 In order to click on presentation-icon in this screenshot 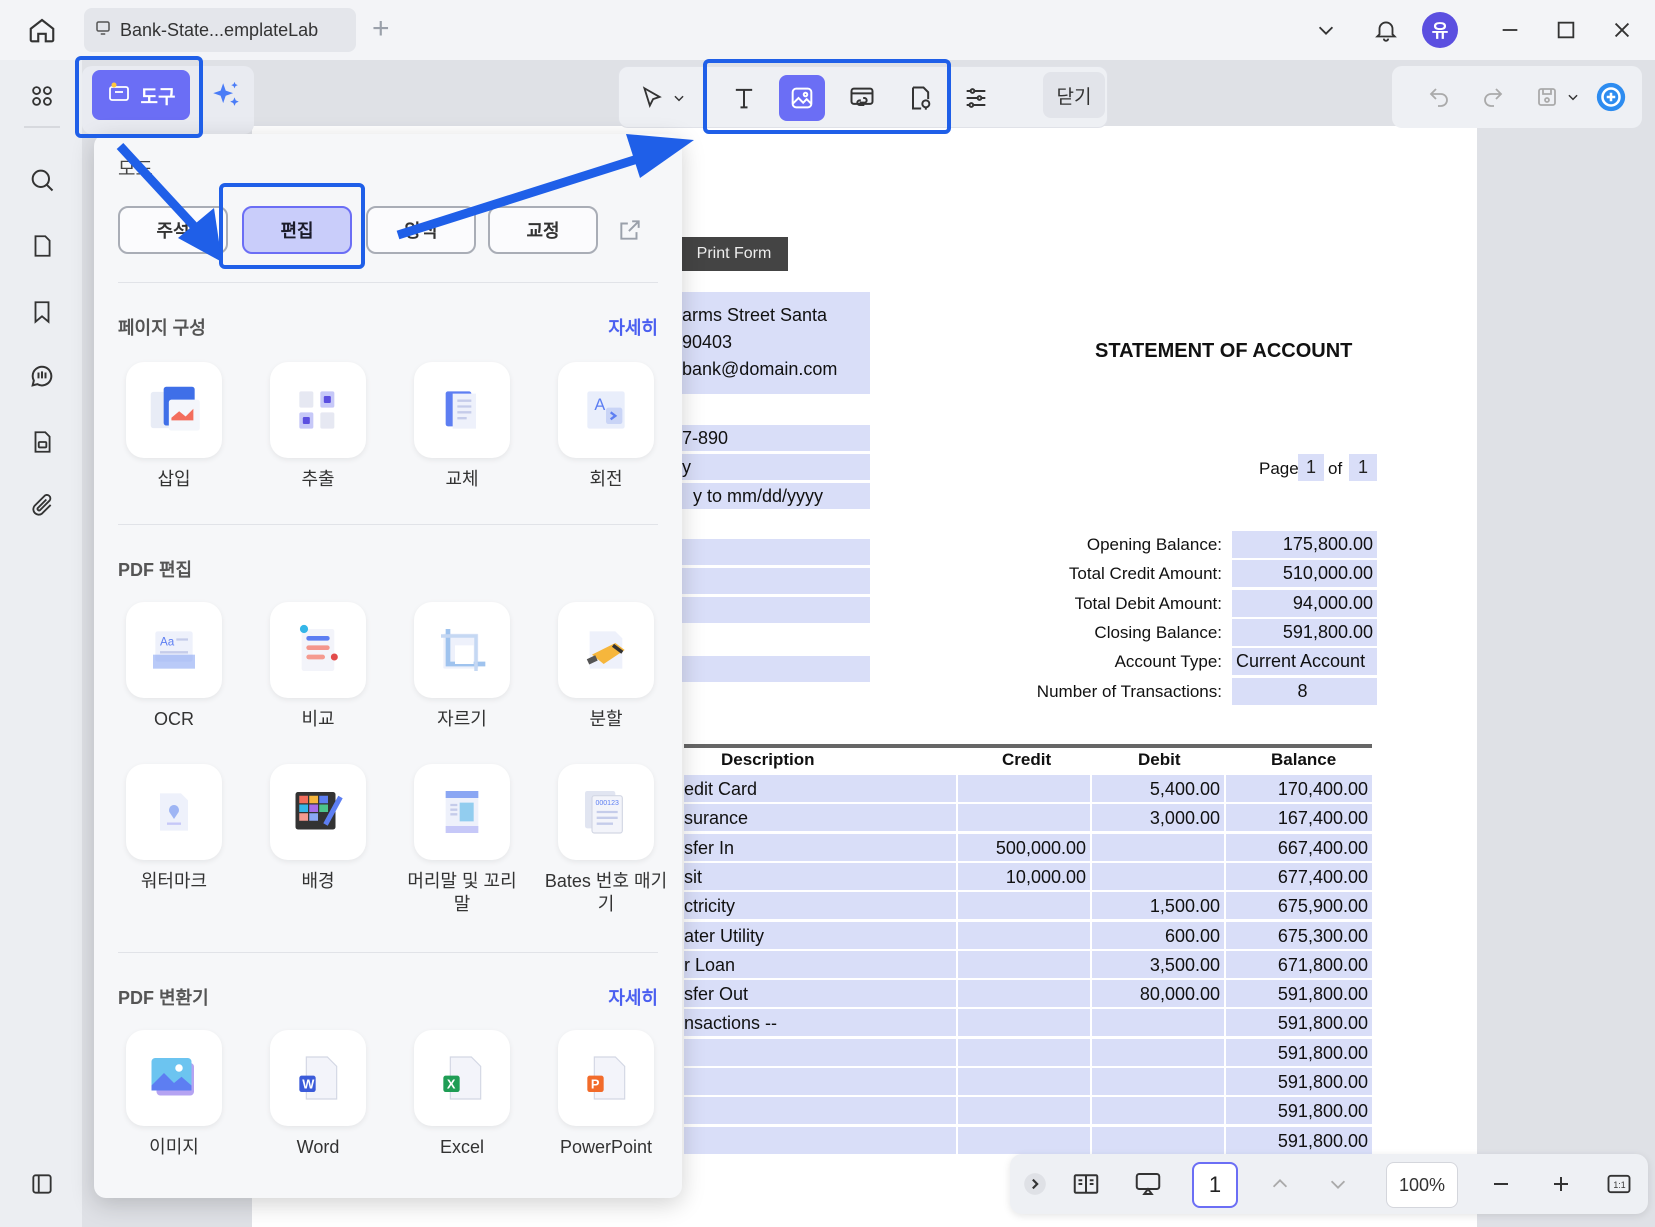, I will do `click(1148, 1184)`.